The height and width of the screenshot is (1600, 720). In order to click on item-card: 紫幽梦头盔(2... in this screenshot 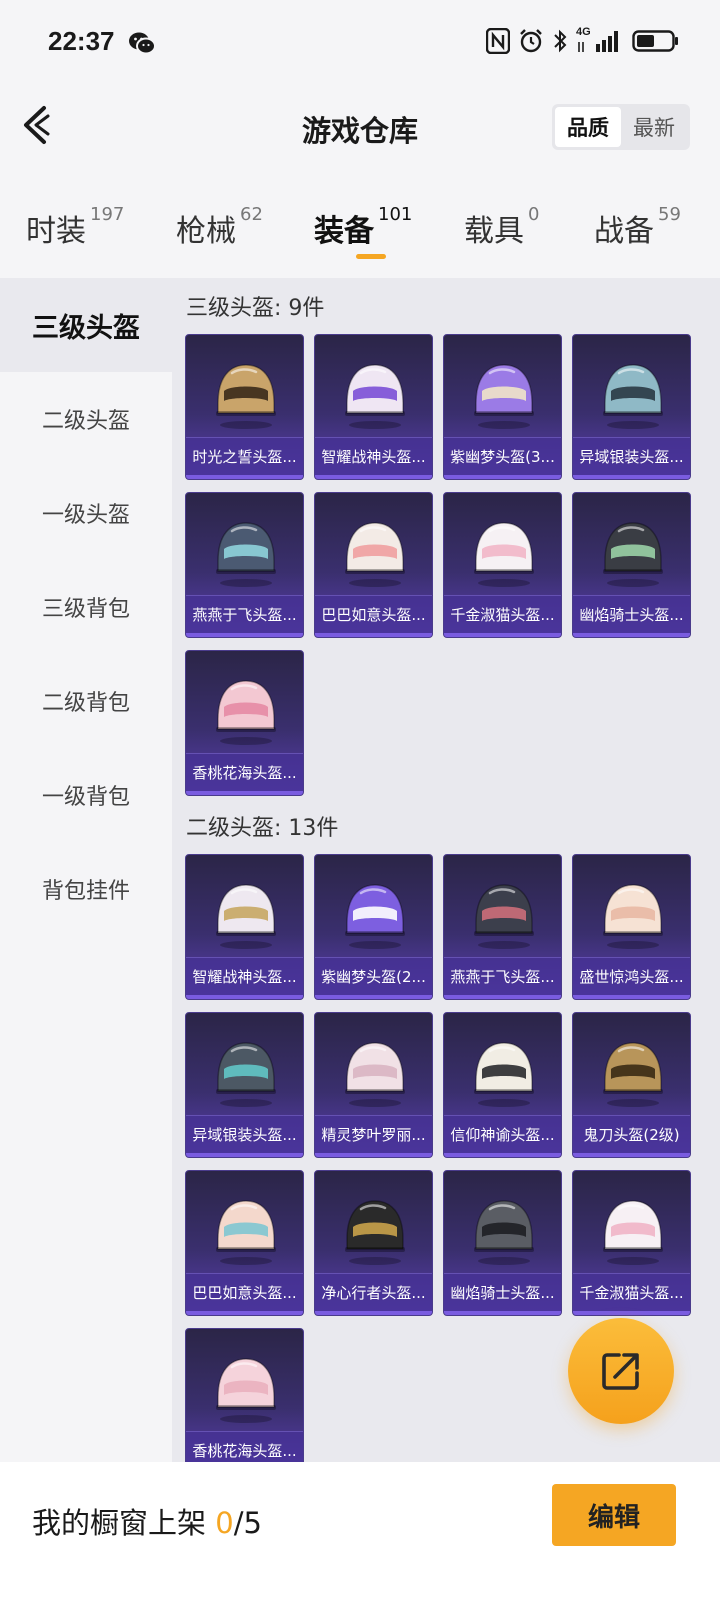, I will do `click(373, 927)`.